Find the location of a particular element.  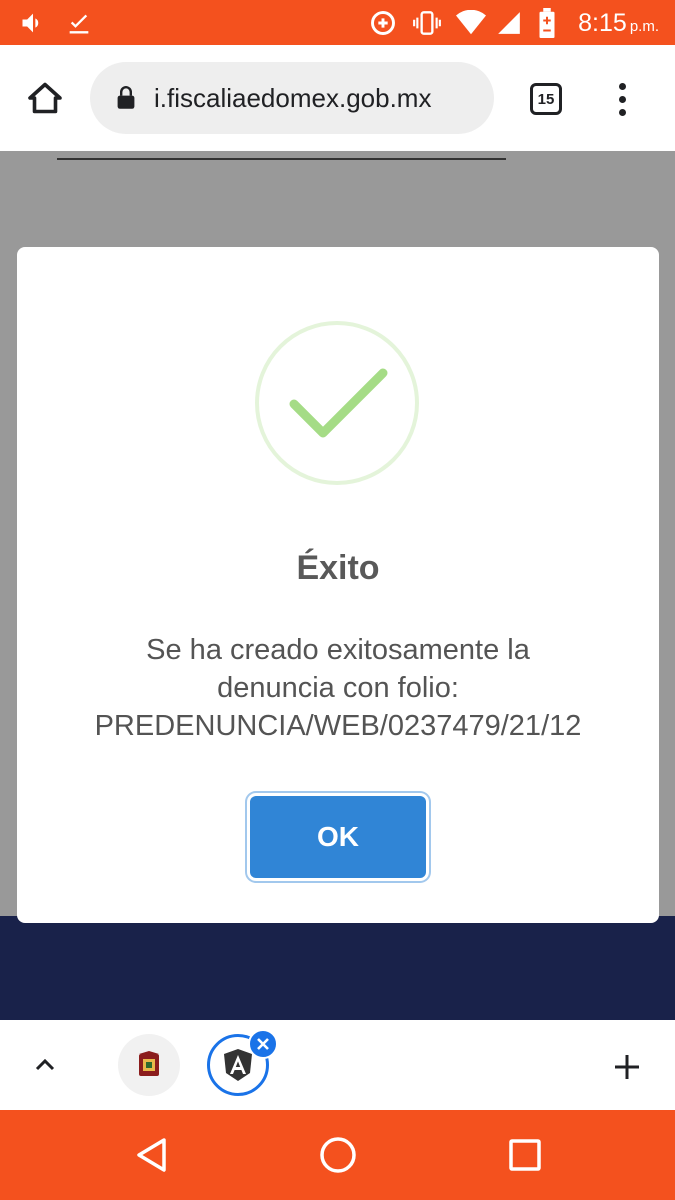

home-nav-button is located at coordinates (338, 1155).